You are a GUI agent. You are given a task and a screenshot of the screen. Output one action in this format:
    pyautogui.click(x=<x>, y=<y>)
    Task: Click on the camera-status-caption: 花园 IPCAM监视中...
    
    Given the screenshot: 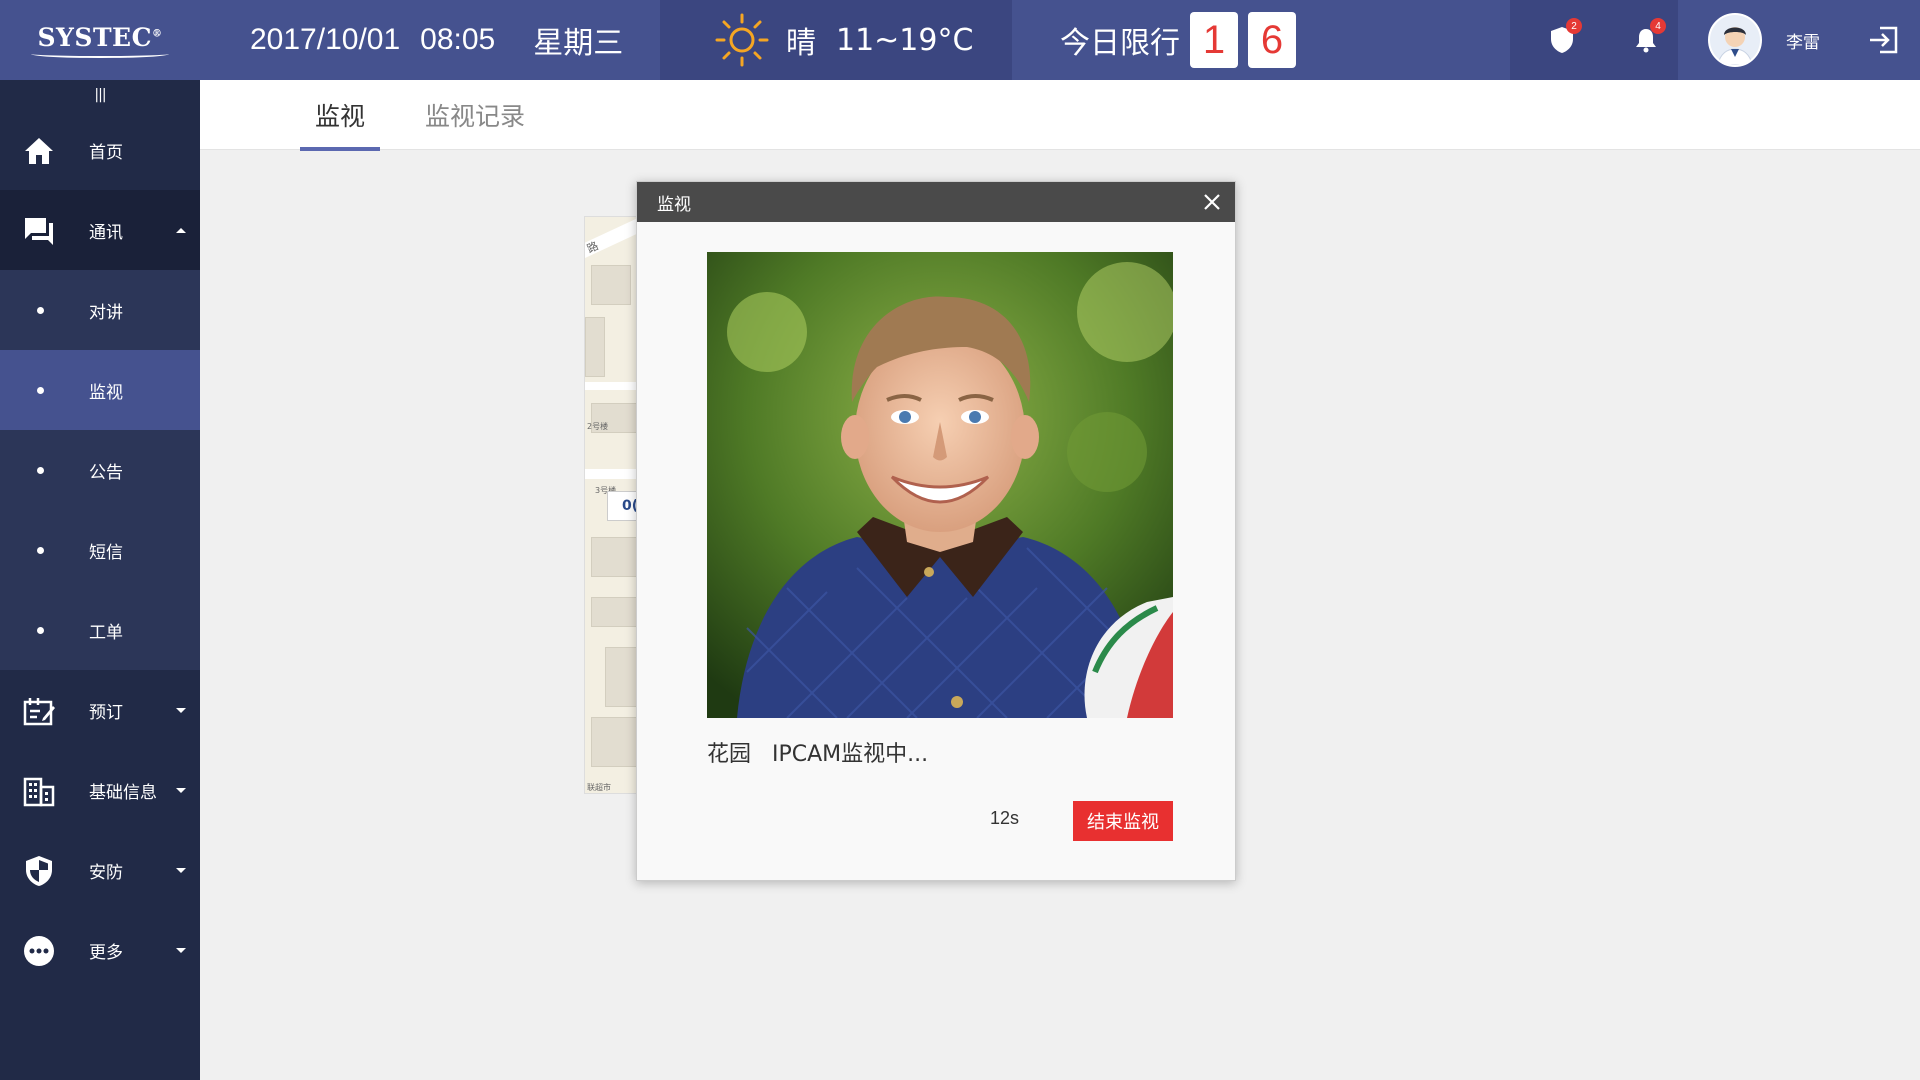 What is the action you would take?
    pyautogui.click(x=818, y=754)
    